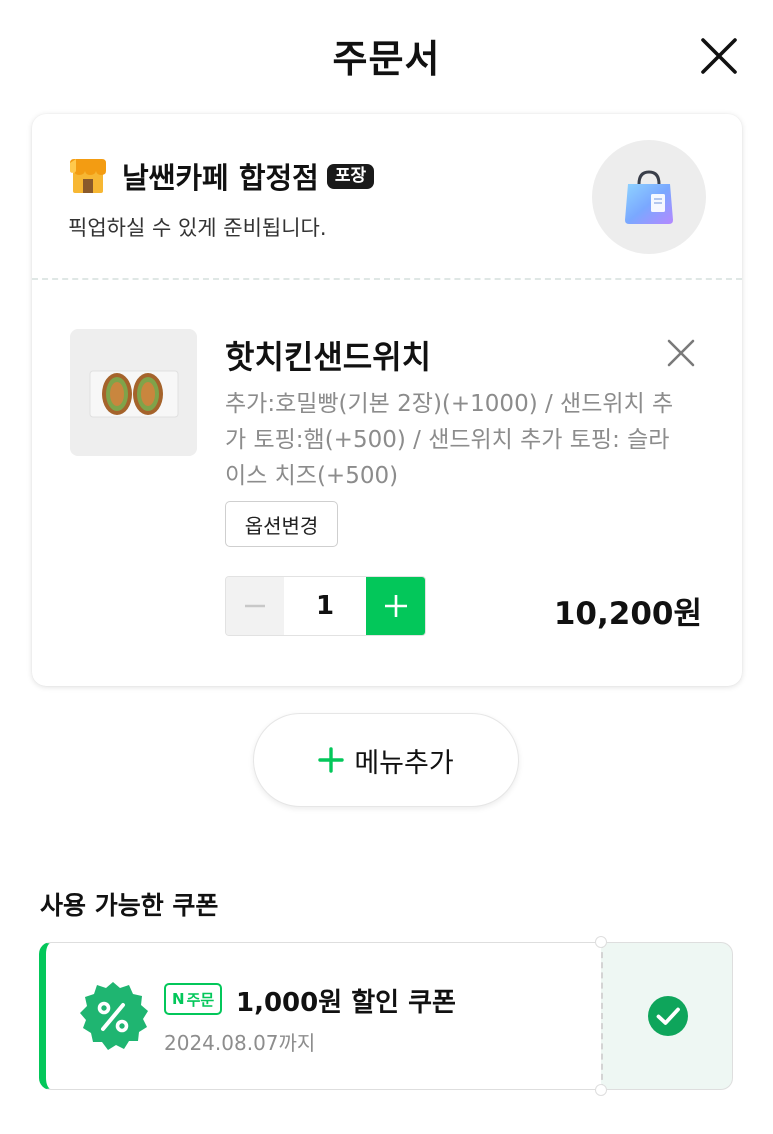 Image resolution: width=773 pixels, height=1134 pixels. Describe the element at coordinates (601, 942) in the screenshot. I see `coupon-notch-top` at that location.